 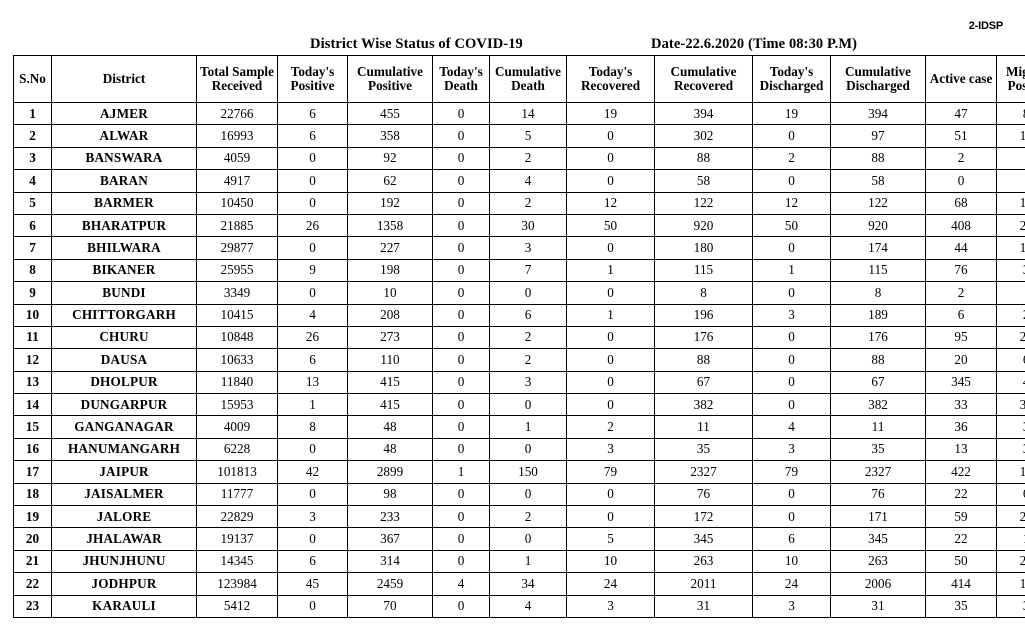 I want to click on table-row: 6BHARATPUR218852613580305092050920408218, so click(x=519, y=225).